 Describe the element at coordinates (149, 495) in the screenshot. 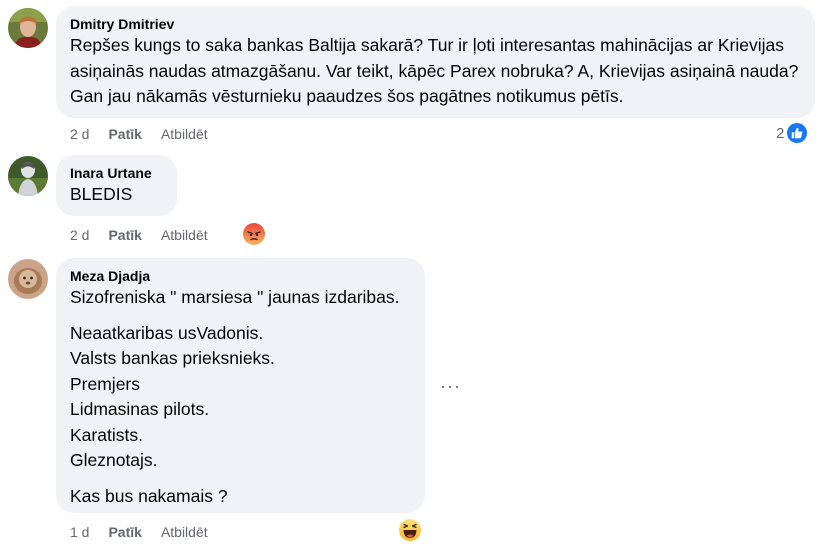

I see `comment-text-paragraph: Kas bus nakamais ?` at that location.